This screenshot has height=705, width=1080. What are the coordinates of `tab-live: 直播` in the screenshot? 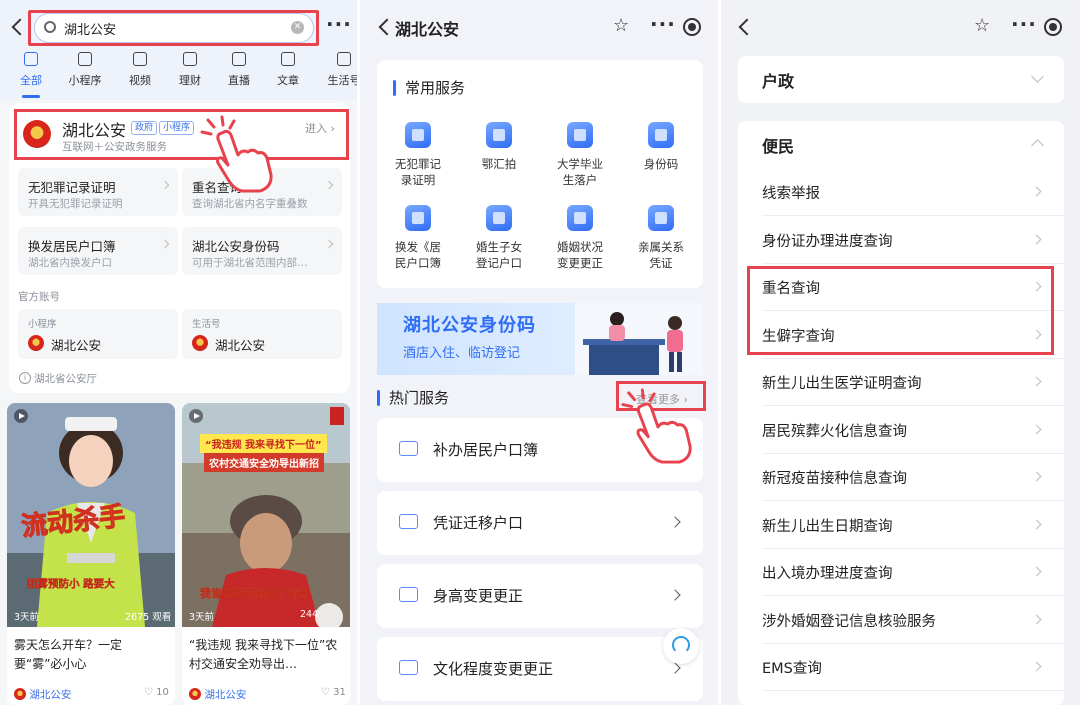 It's located at (239, 70).